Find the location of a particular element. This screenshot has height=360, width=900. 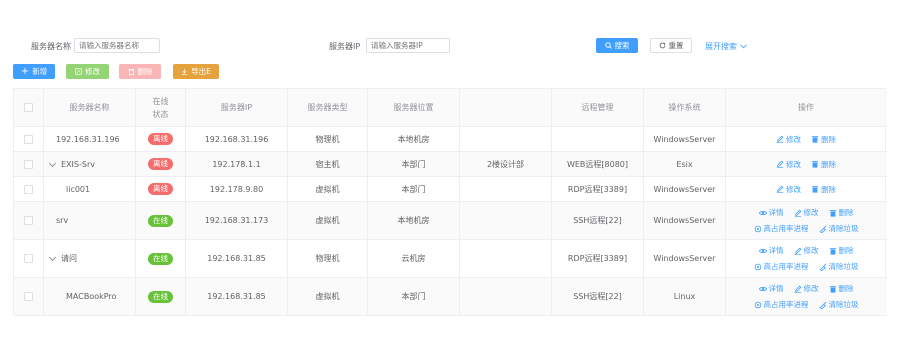

cell-ip: 192.168.31.85 is located at coordinates (237, 258).